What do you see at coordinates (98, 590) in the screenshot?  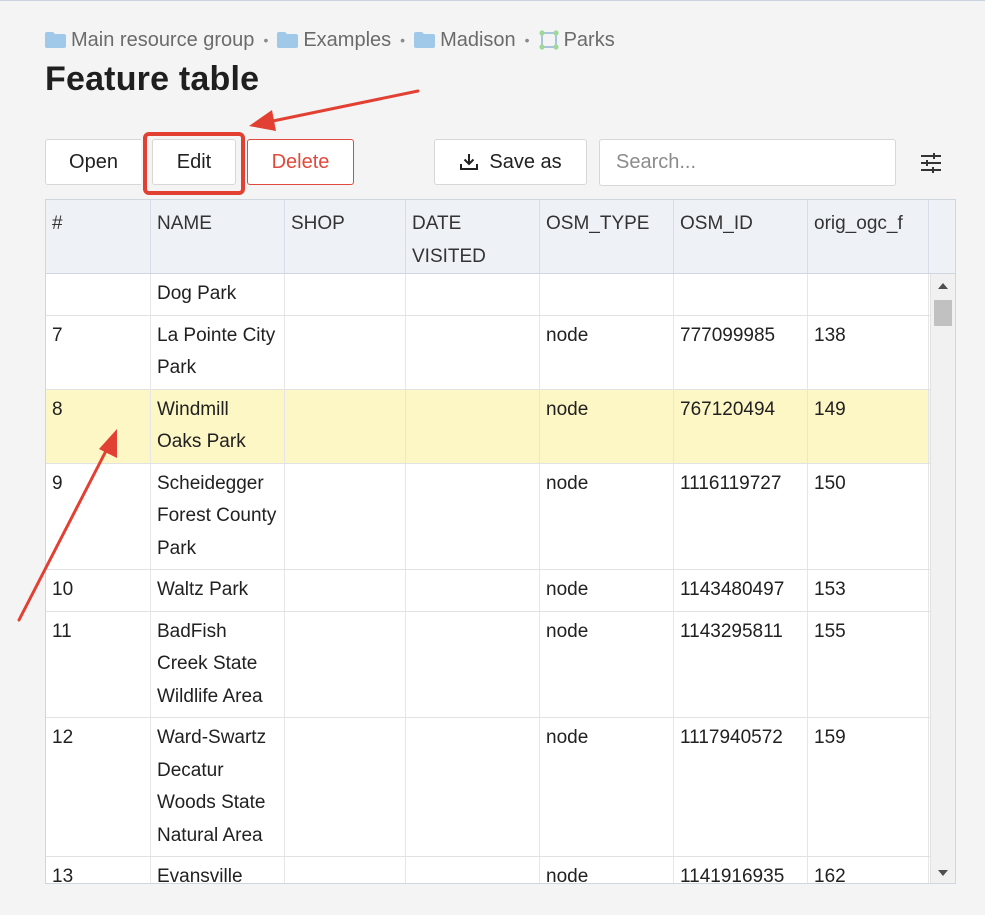 I see `cell-num: 10` at bounding box center [98, 590].